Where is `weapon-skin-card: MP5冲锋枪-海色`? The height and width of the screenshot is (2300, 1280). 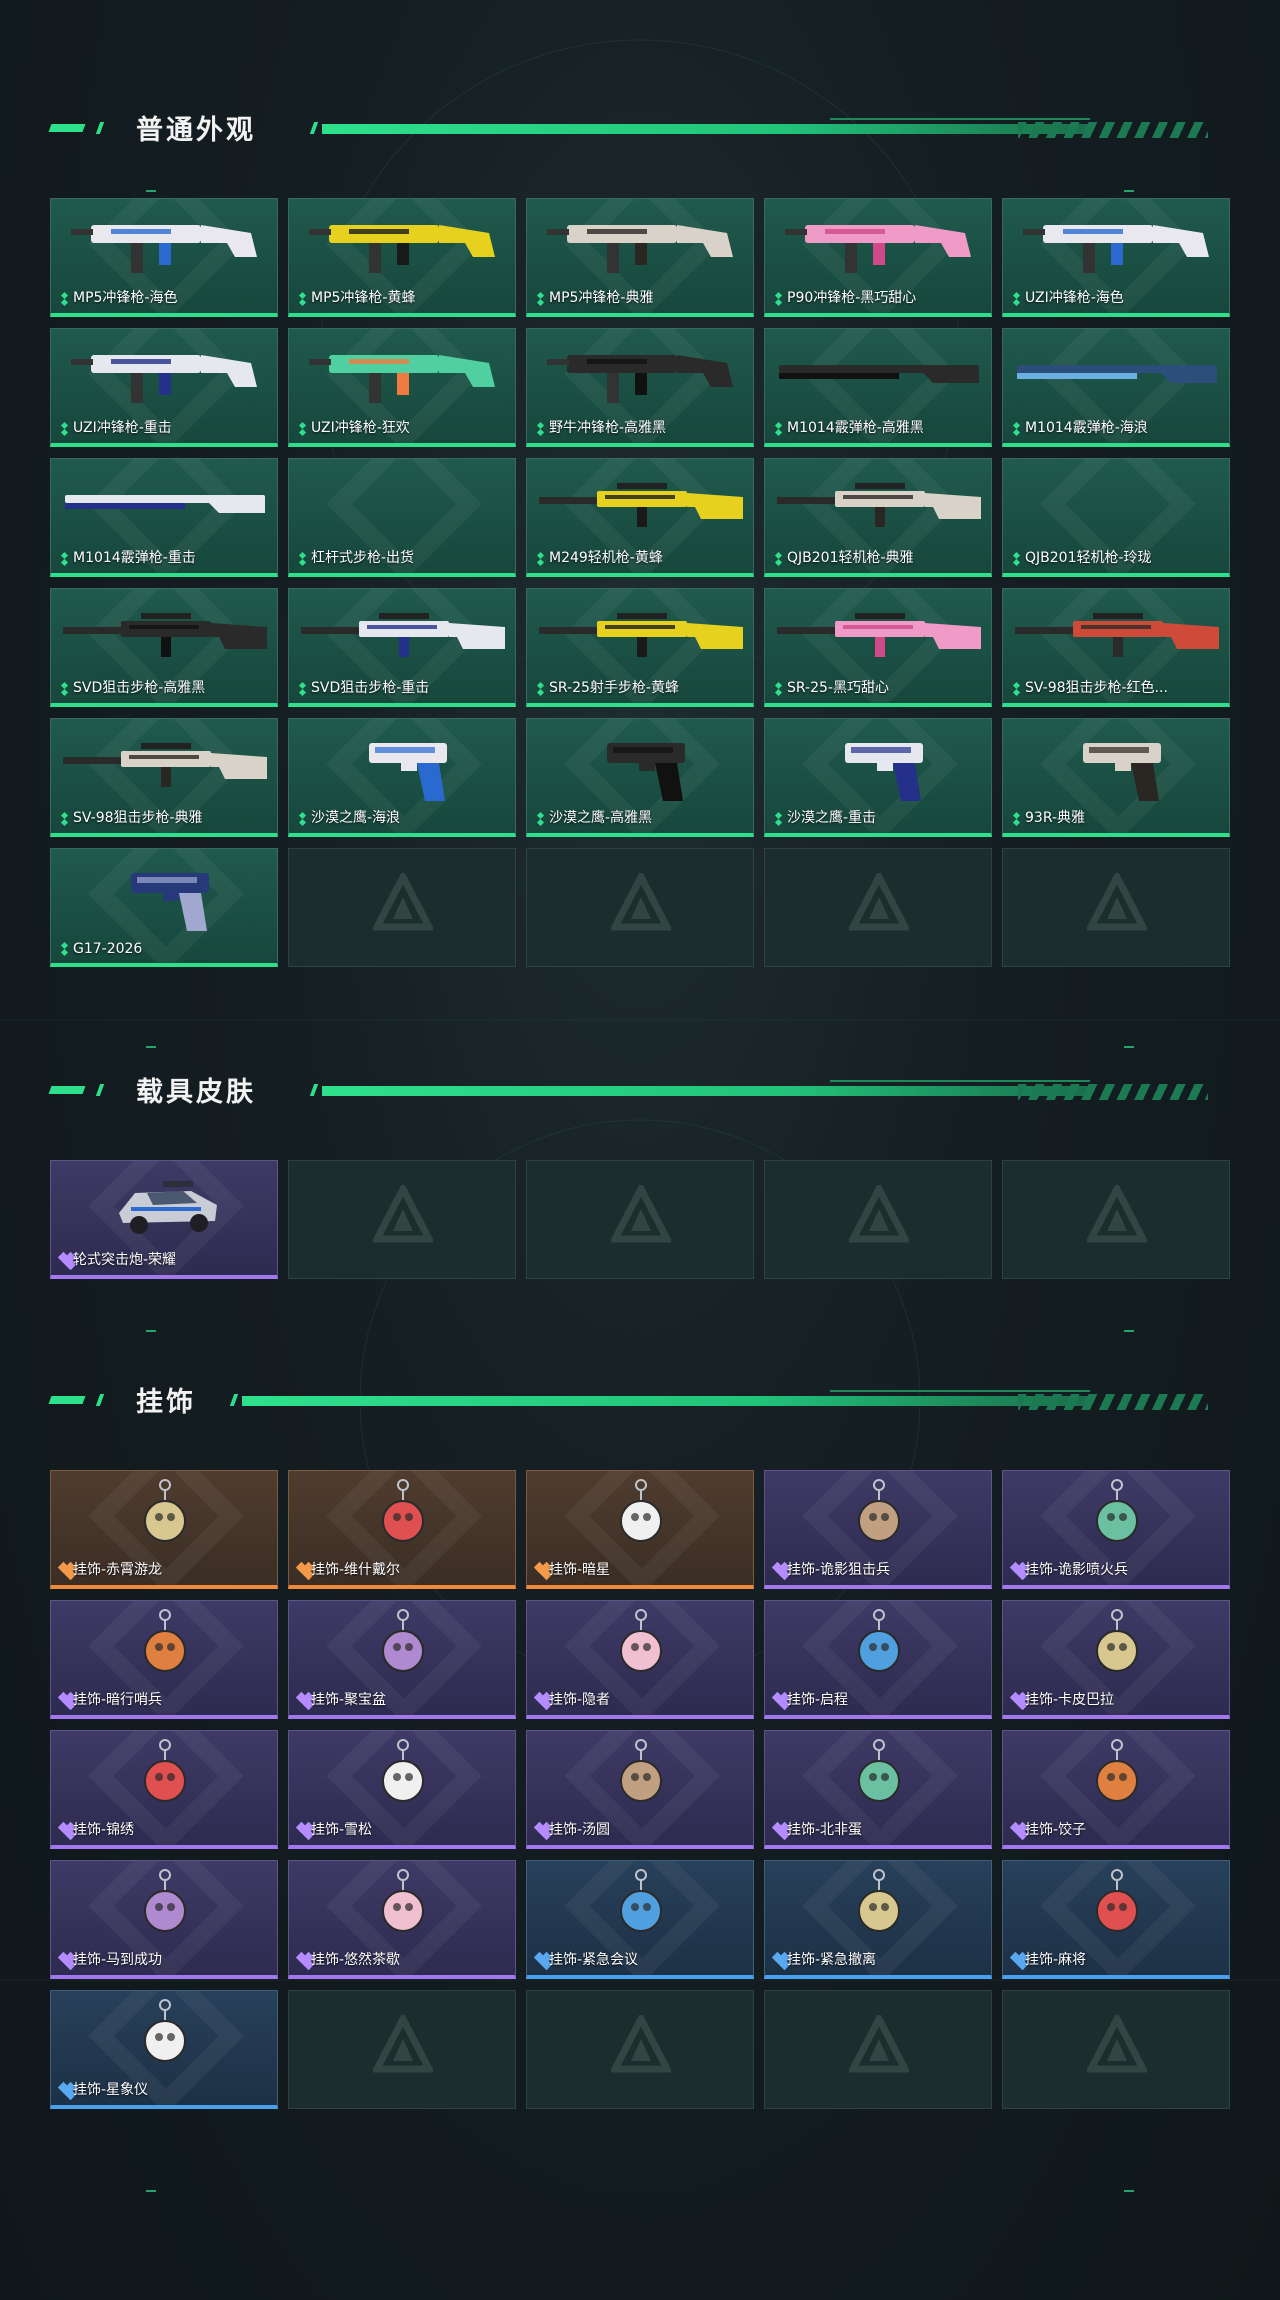 weapon-skin-card: MP5冲锋枪-海色 is located at coordinates (164, 257).